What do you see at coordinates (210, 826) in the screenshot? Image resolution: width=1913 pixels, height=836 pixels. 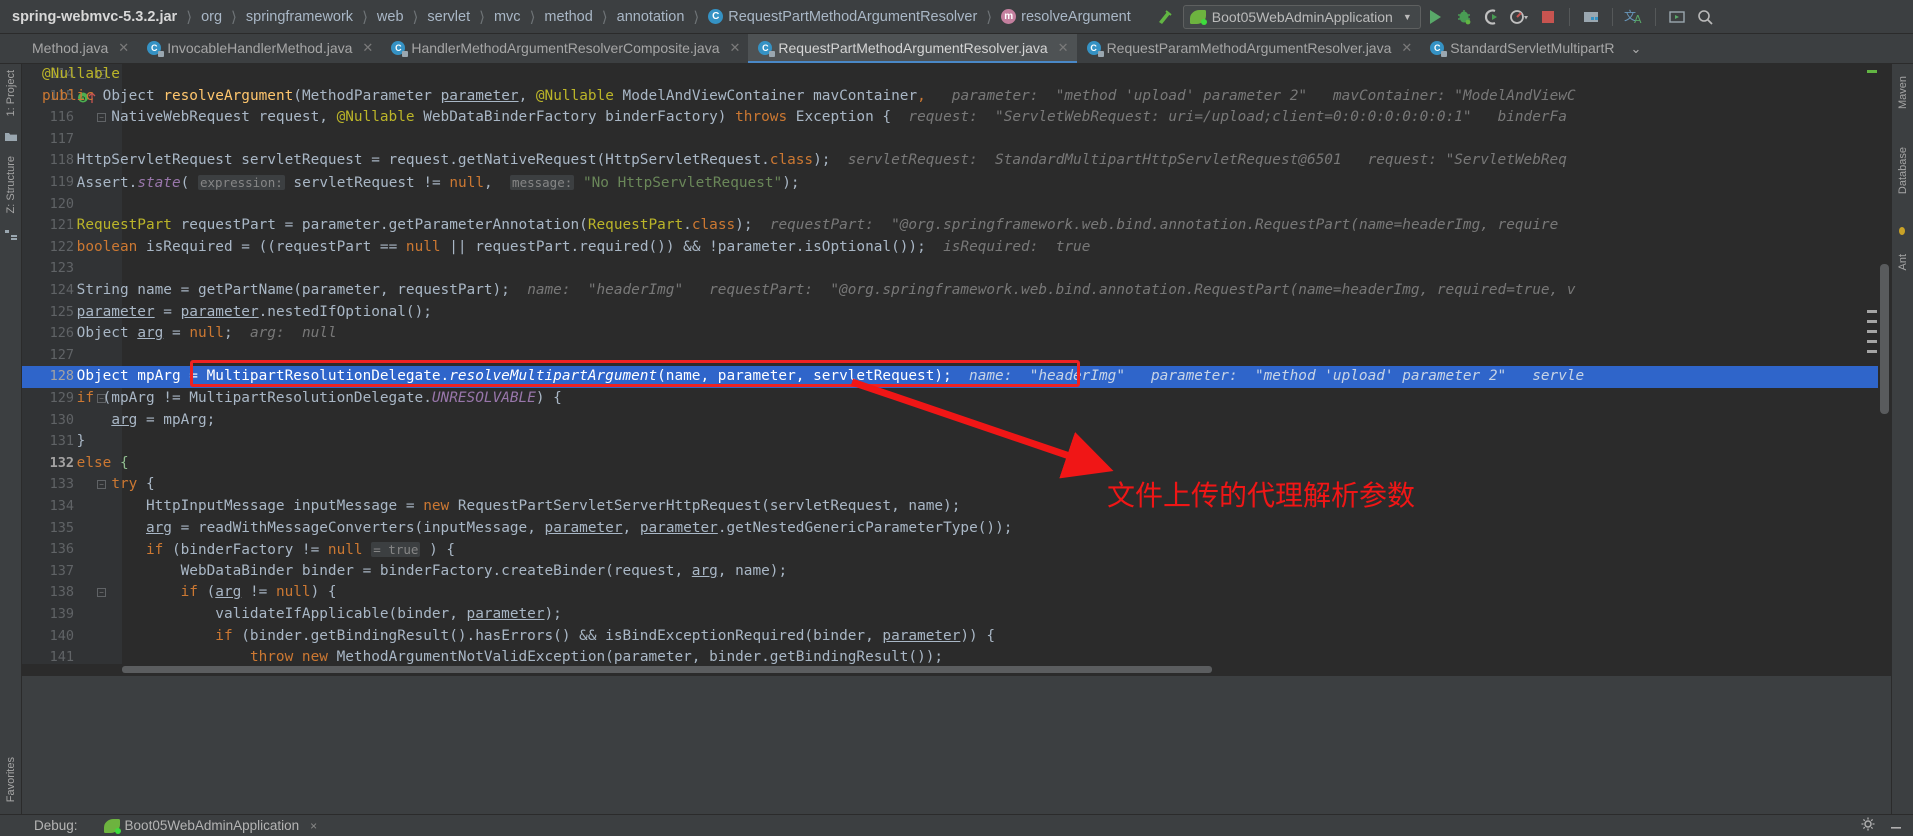 I see `debug-session: Boot05WebAdminApplication ×` at bounding box center [210, 826].